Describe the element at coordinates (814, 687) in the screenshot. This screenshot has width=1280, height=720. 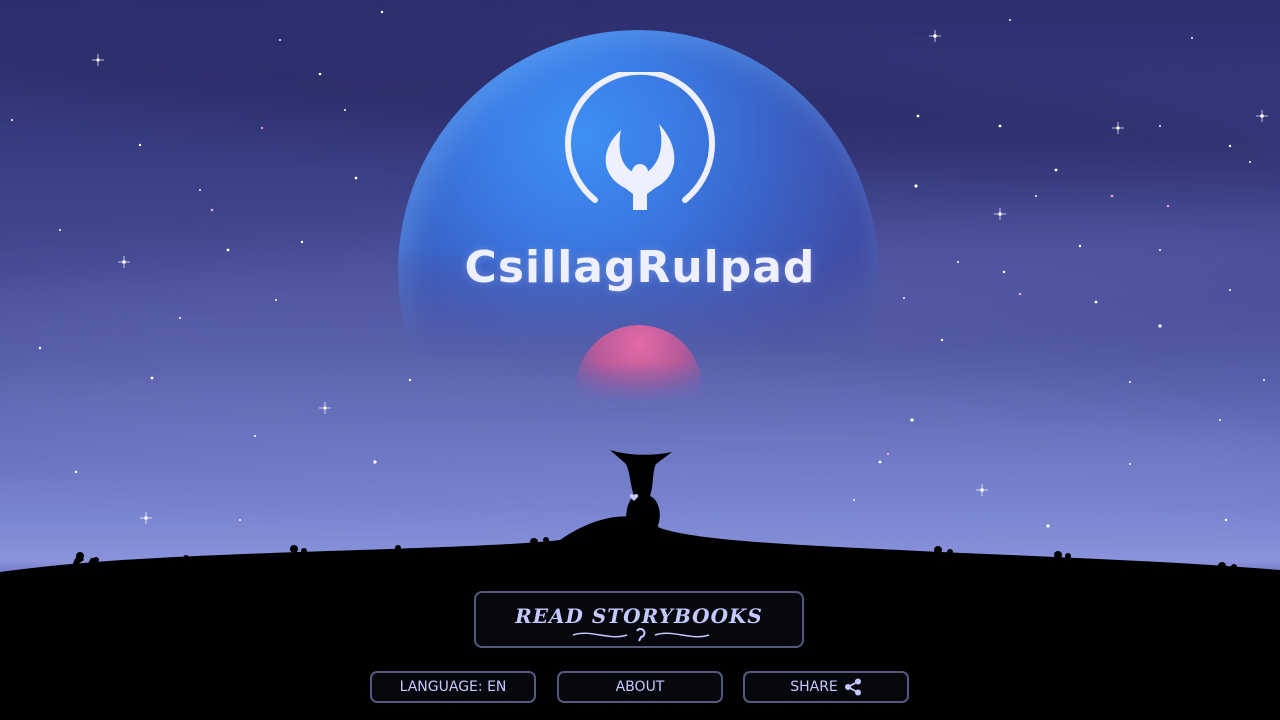
I see `share-label: SHARE` at that location.